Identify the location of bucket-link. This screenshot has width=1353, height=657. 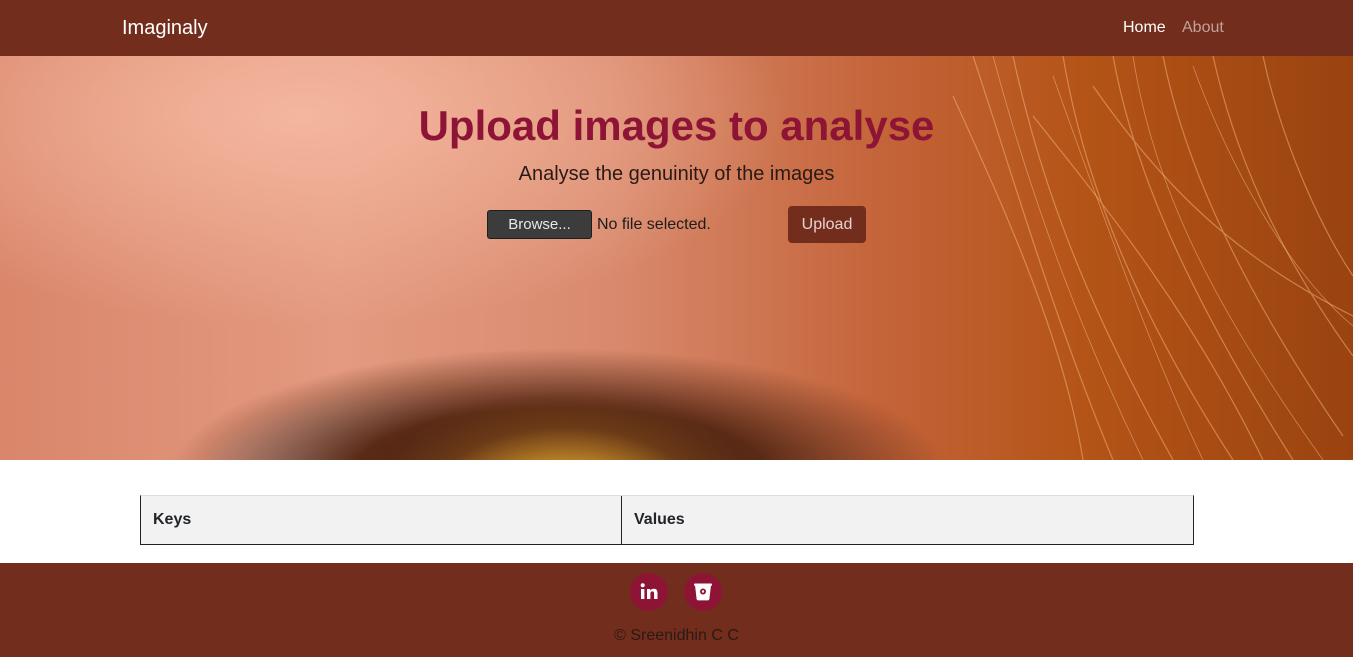
(703, 592).